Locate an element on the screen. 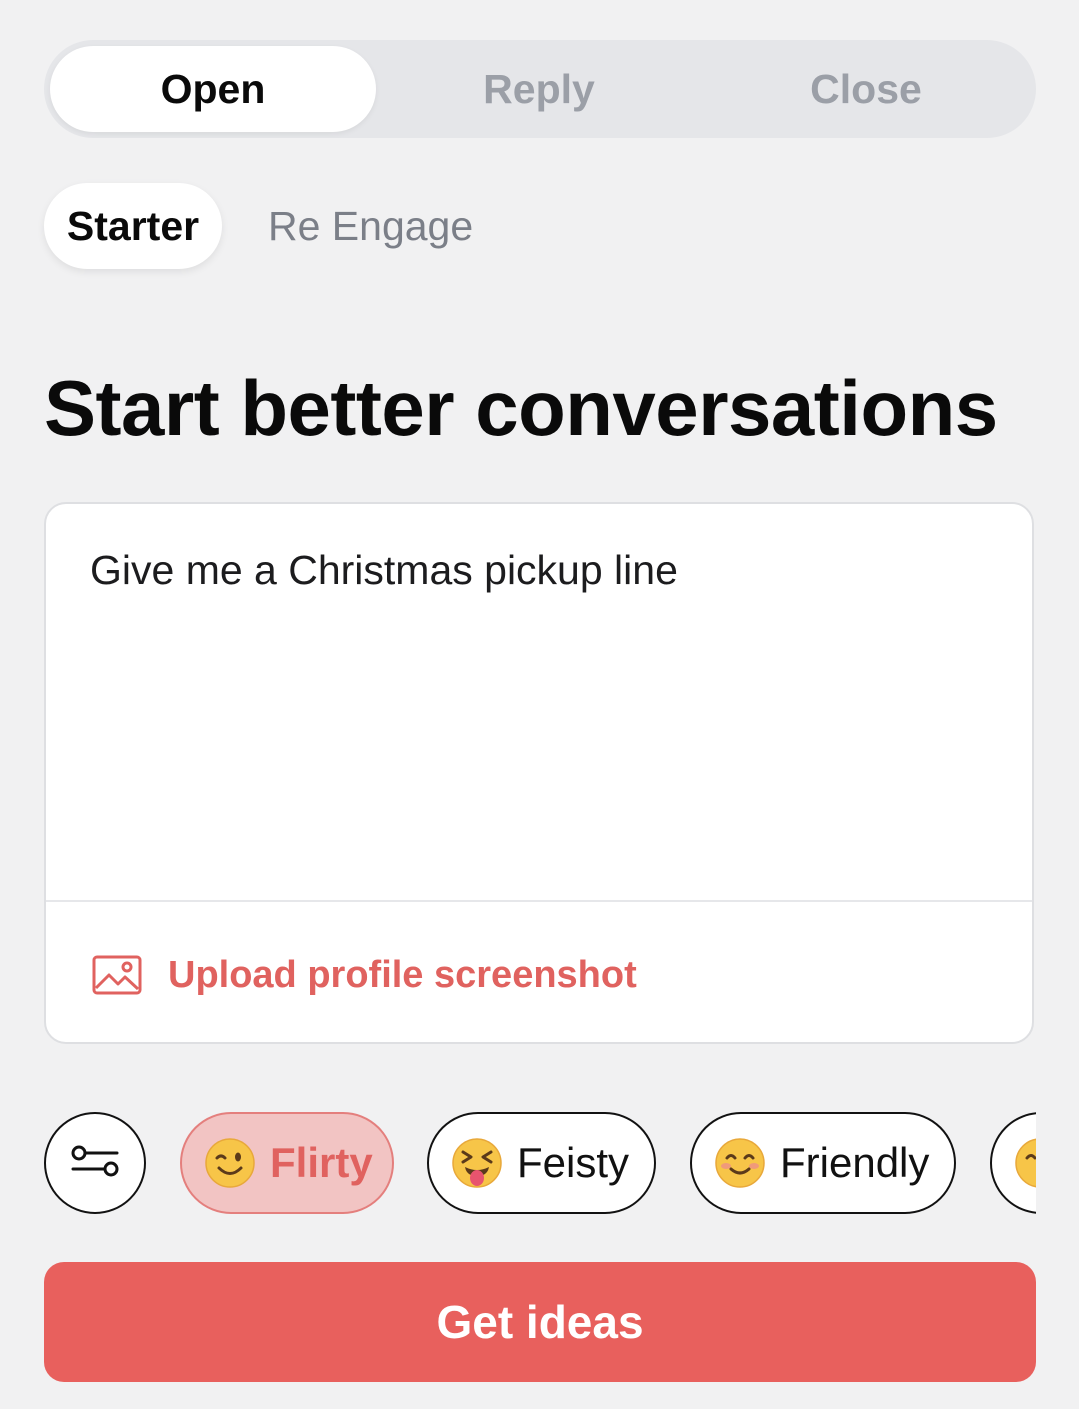 This screenshot has width=1079, height=1409. card-divider is located at coordinates (539, 901).